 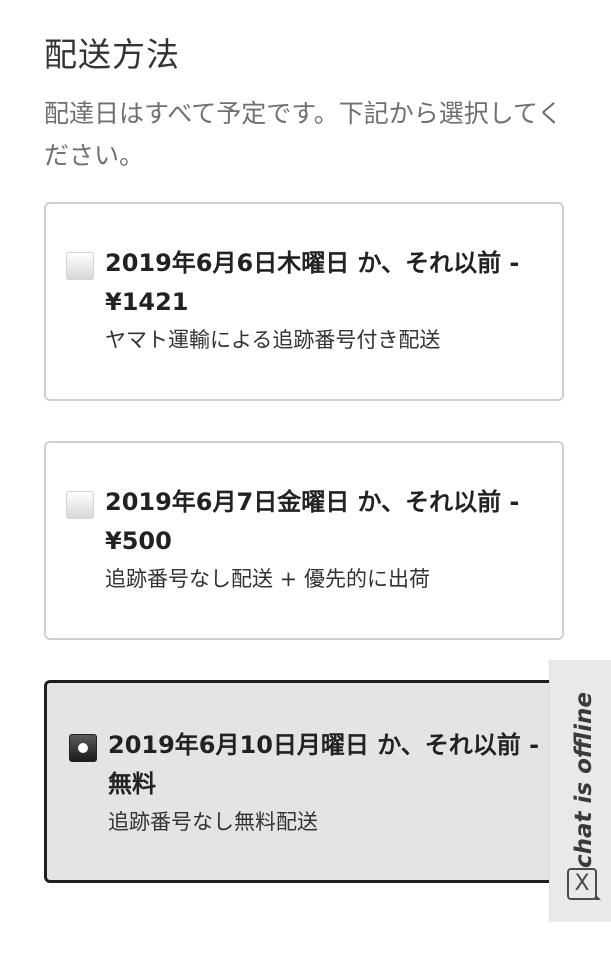 What do you see at coordinates (112, 54) in the screenshot?
I see `shipping-method-title: 配送方法` at bounding box center [112, 54].